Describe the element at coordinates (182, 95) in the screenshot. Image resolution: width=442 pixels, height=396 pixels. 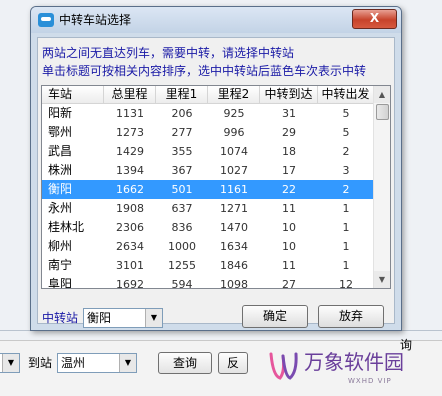
I see `column-header-mileage-1: 里程1` at that location.